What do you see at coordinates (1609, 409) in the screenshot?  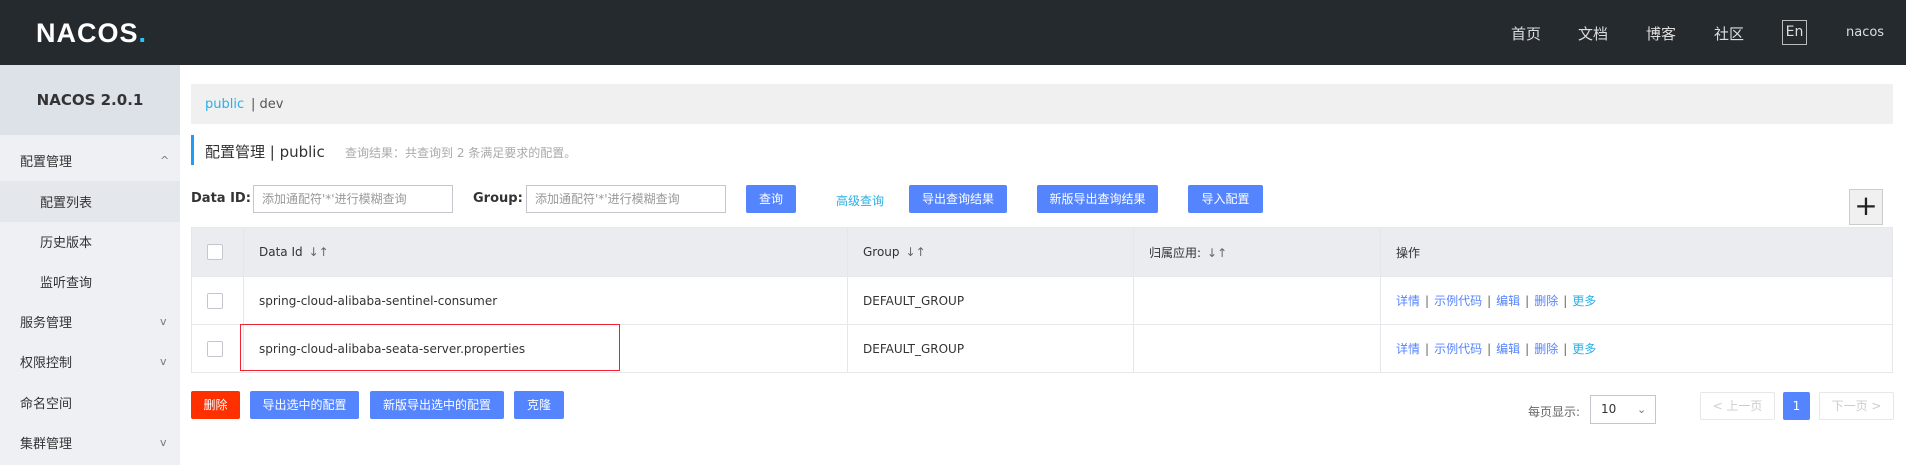 I see `page-size-value: 10` at bounding box center [1609, 409].